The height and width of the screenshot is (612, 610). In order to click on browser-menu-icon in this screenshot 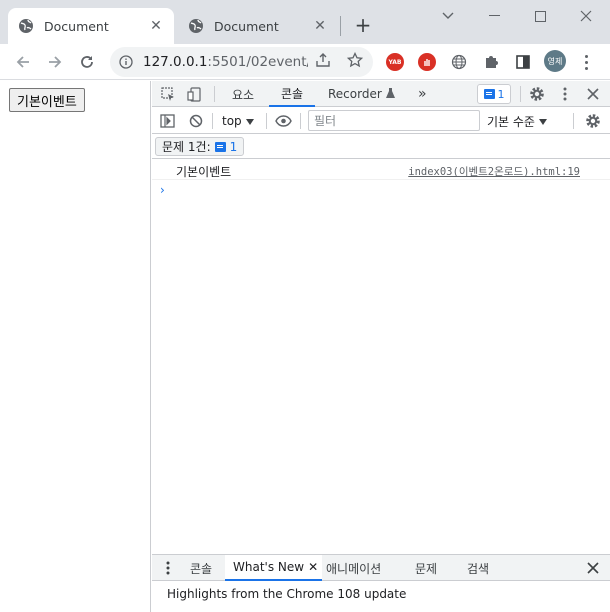, I will do `click(586, 62)`.